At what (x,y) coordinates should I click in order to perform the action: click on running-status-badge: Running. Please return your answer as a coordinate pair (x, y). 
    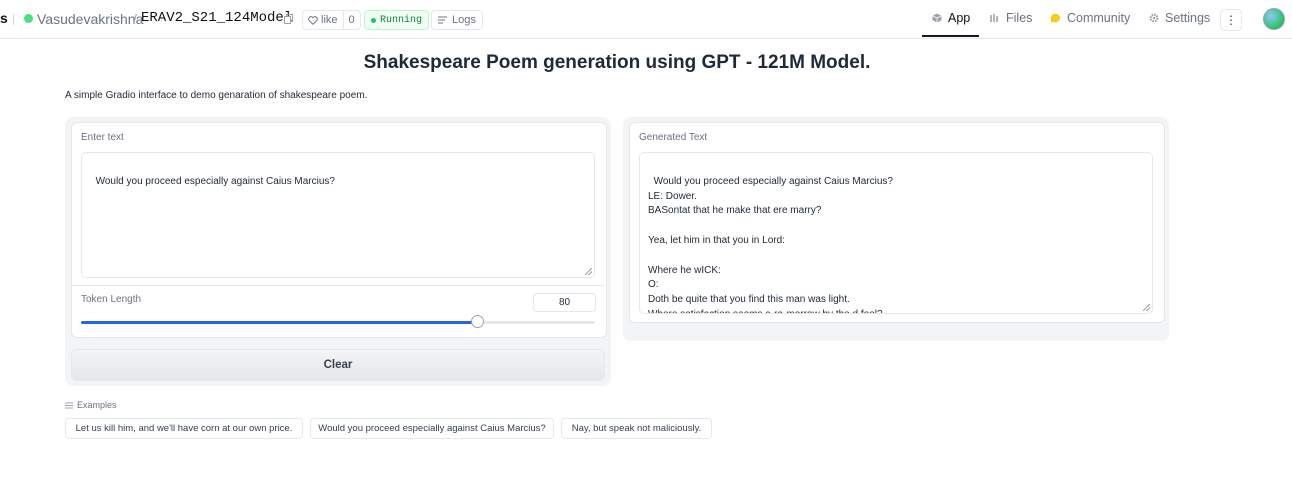
    Looking at the image, I should click on (397, 20).